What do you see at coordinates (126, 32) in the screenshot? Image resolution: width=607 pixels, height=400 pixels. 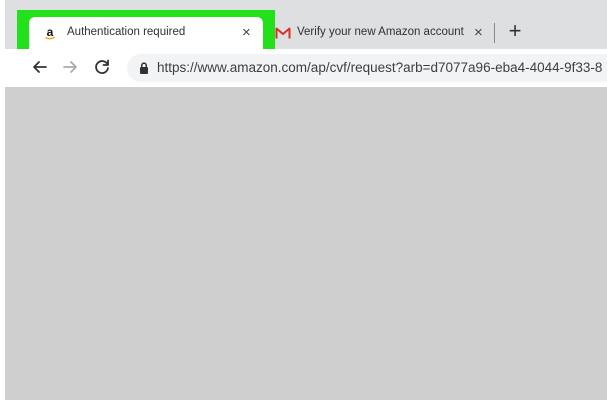 I see `tab-title: Authentication required` at bounding box center [126, 32].